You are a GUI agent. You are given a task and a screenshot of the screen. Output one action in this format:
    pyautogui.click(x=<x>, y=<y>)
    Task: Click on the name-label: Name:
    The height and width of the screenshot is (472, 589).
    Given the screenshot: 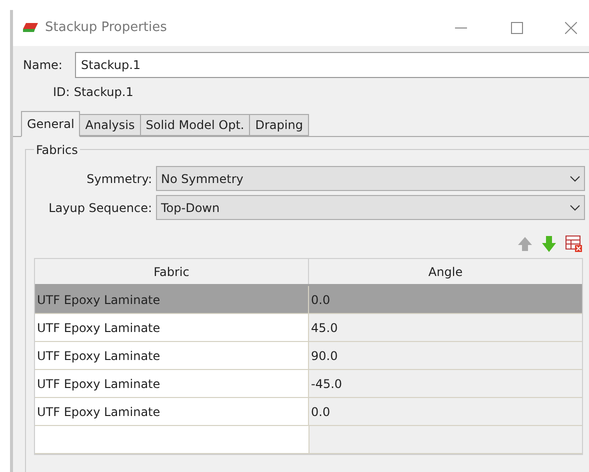 What is the action you would take?
    pyautogui.click(x=43, y=65)
    